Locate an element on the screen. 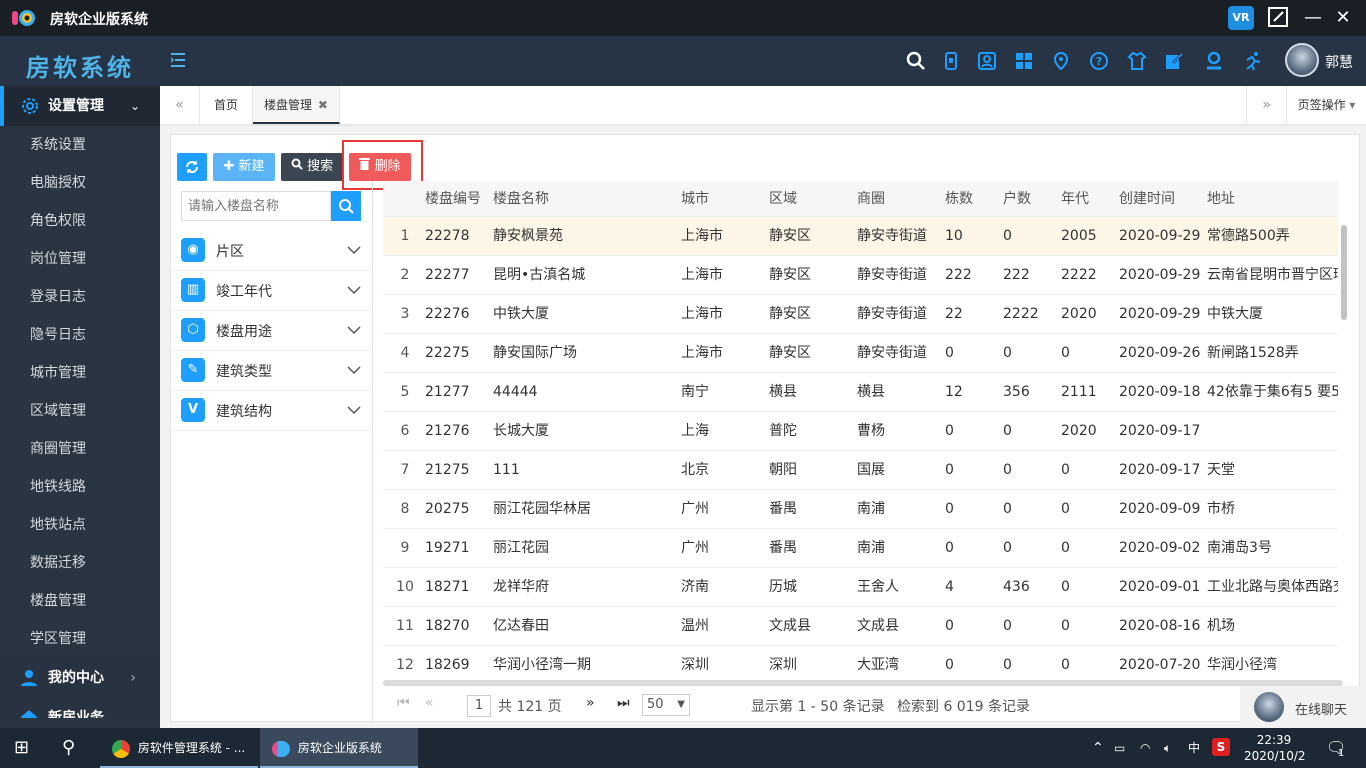  windows-start-icon: ⊞ is located at coordinates (21, 748).